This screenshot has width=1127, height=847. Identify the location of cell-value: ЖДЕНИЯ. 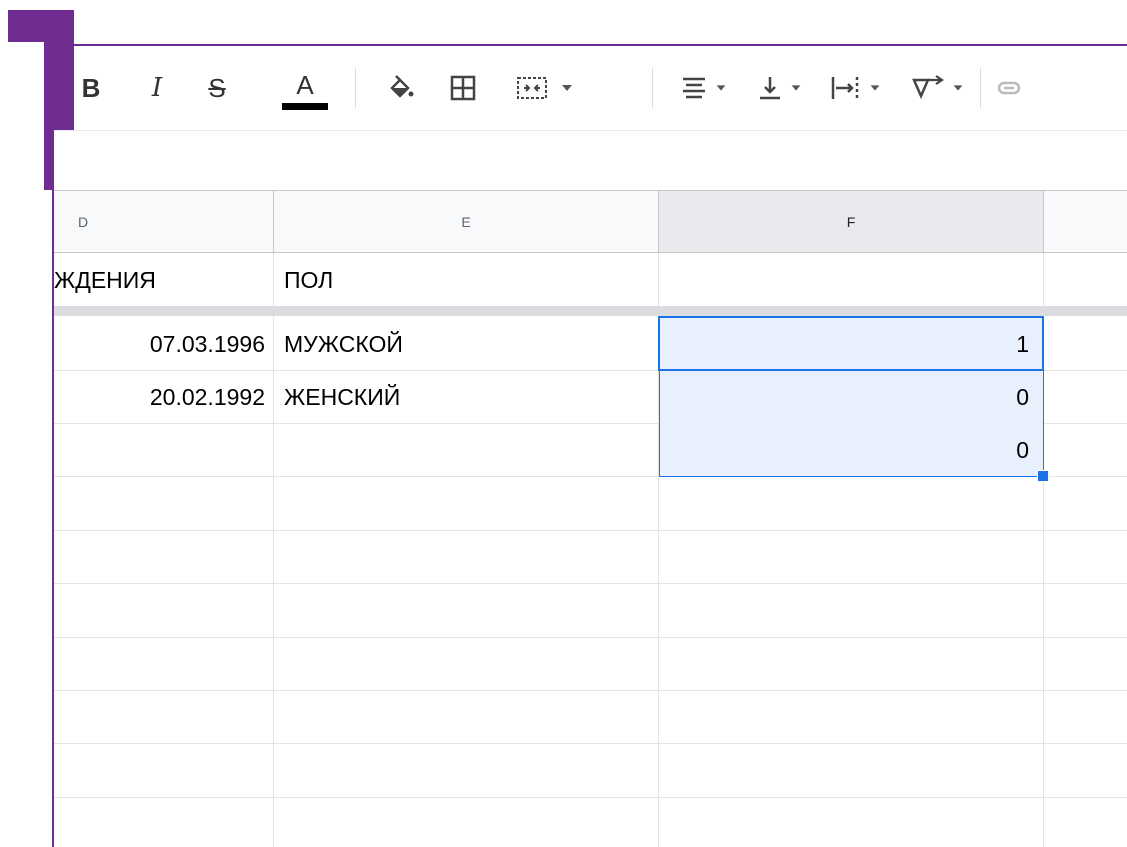
(105, 279).